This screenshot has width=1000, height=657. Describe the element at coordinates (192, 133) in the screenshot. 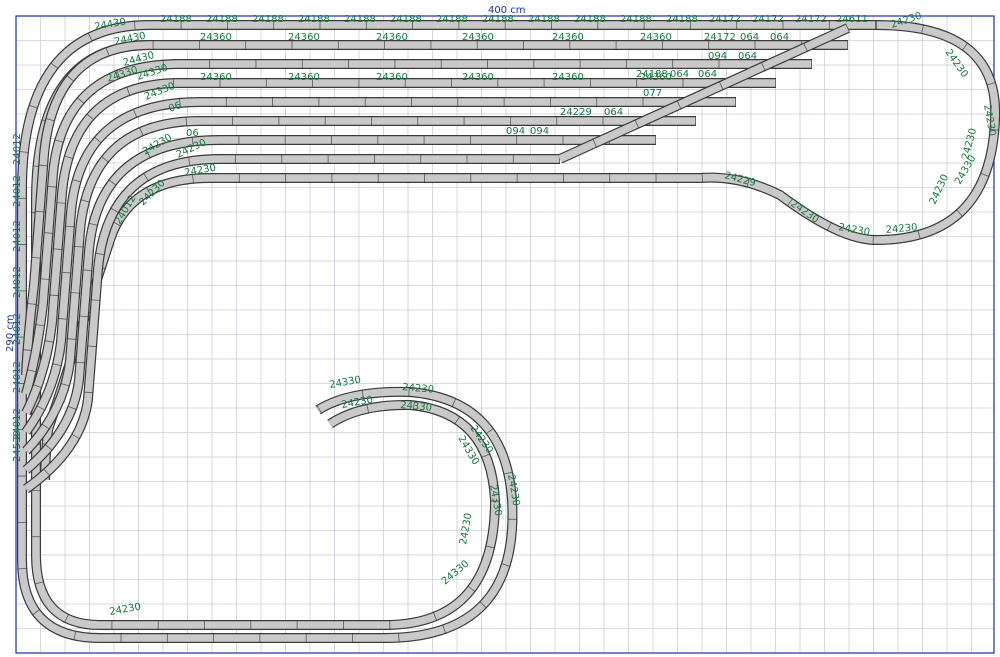

I see `track-part-label: 06` at that location.